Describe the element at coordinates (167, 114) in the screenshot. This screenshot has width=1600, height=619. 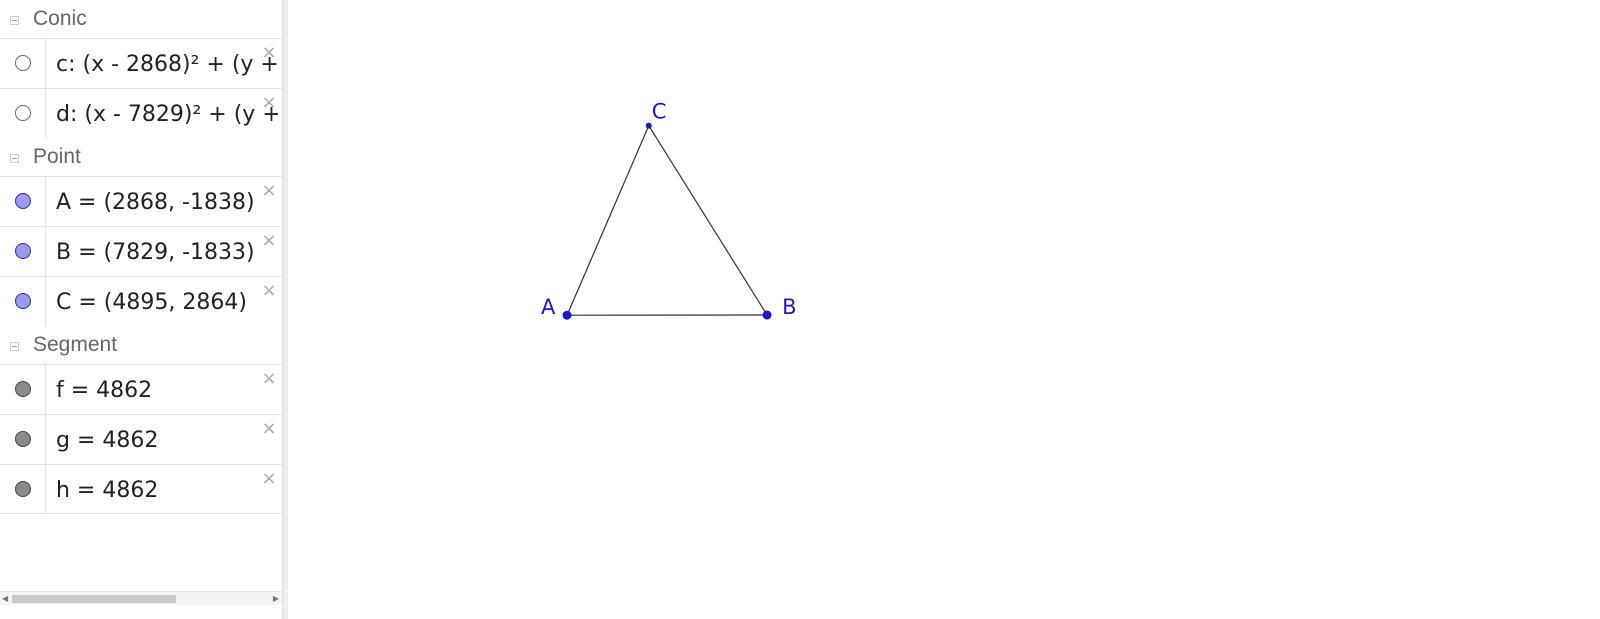
I see `algebra-expression: d: (x - 7829)² + (y + 1833)² = 23639044` at that location.